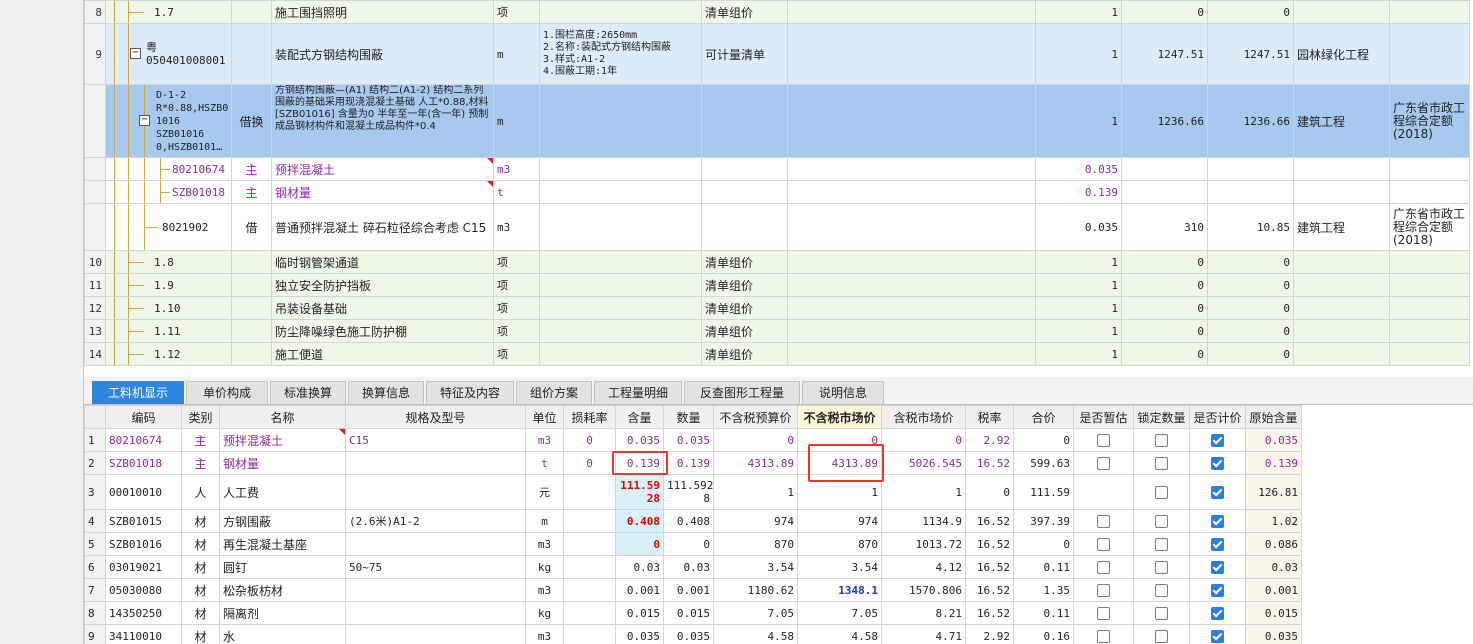 This screenshot has height=644, width=1473. Describe the element at coordinates (282, 492) in the screenshot. I see `name-cell: 人工费` at that location.